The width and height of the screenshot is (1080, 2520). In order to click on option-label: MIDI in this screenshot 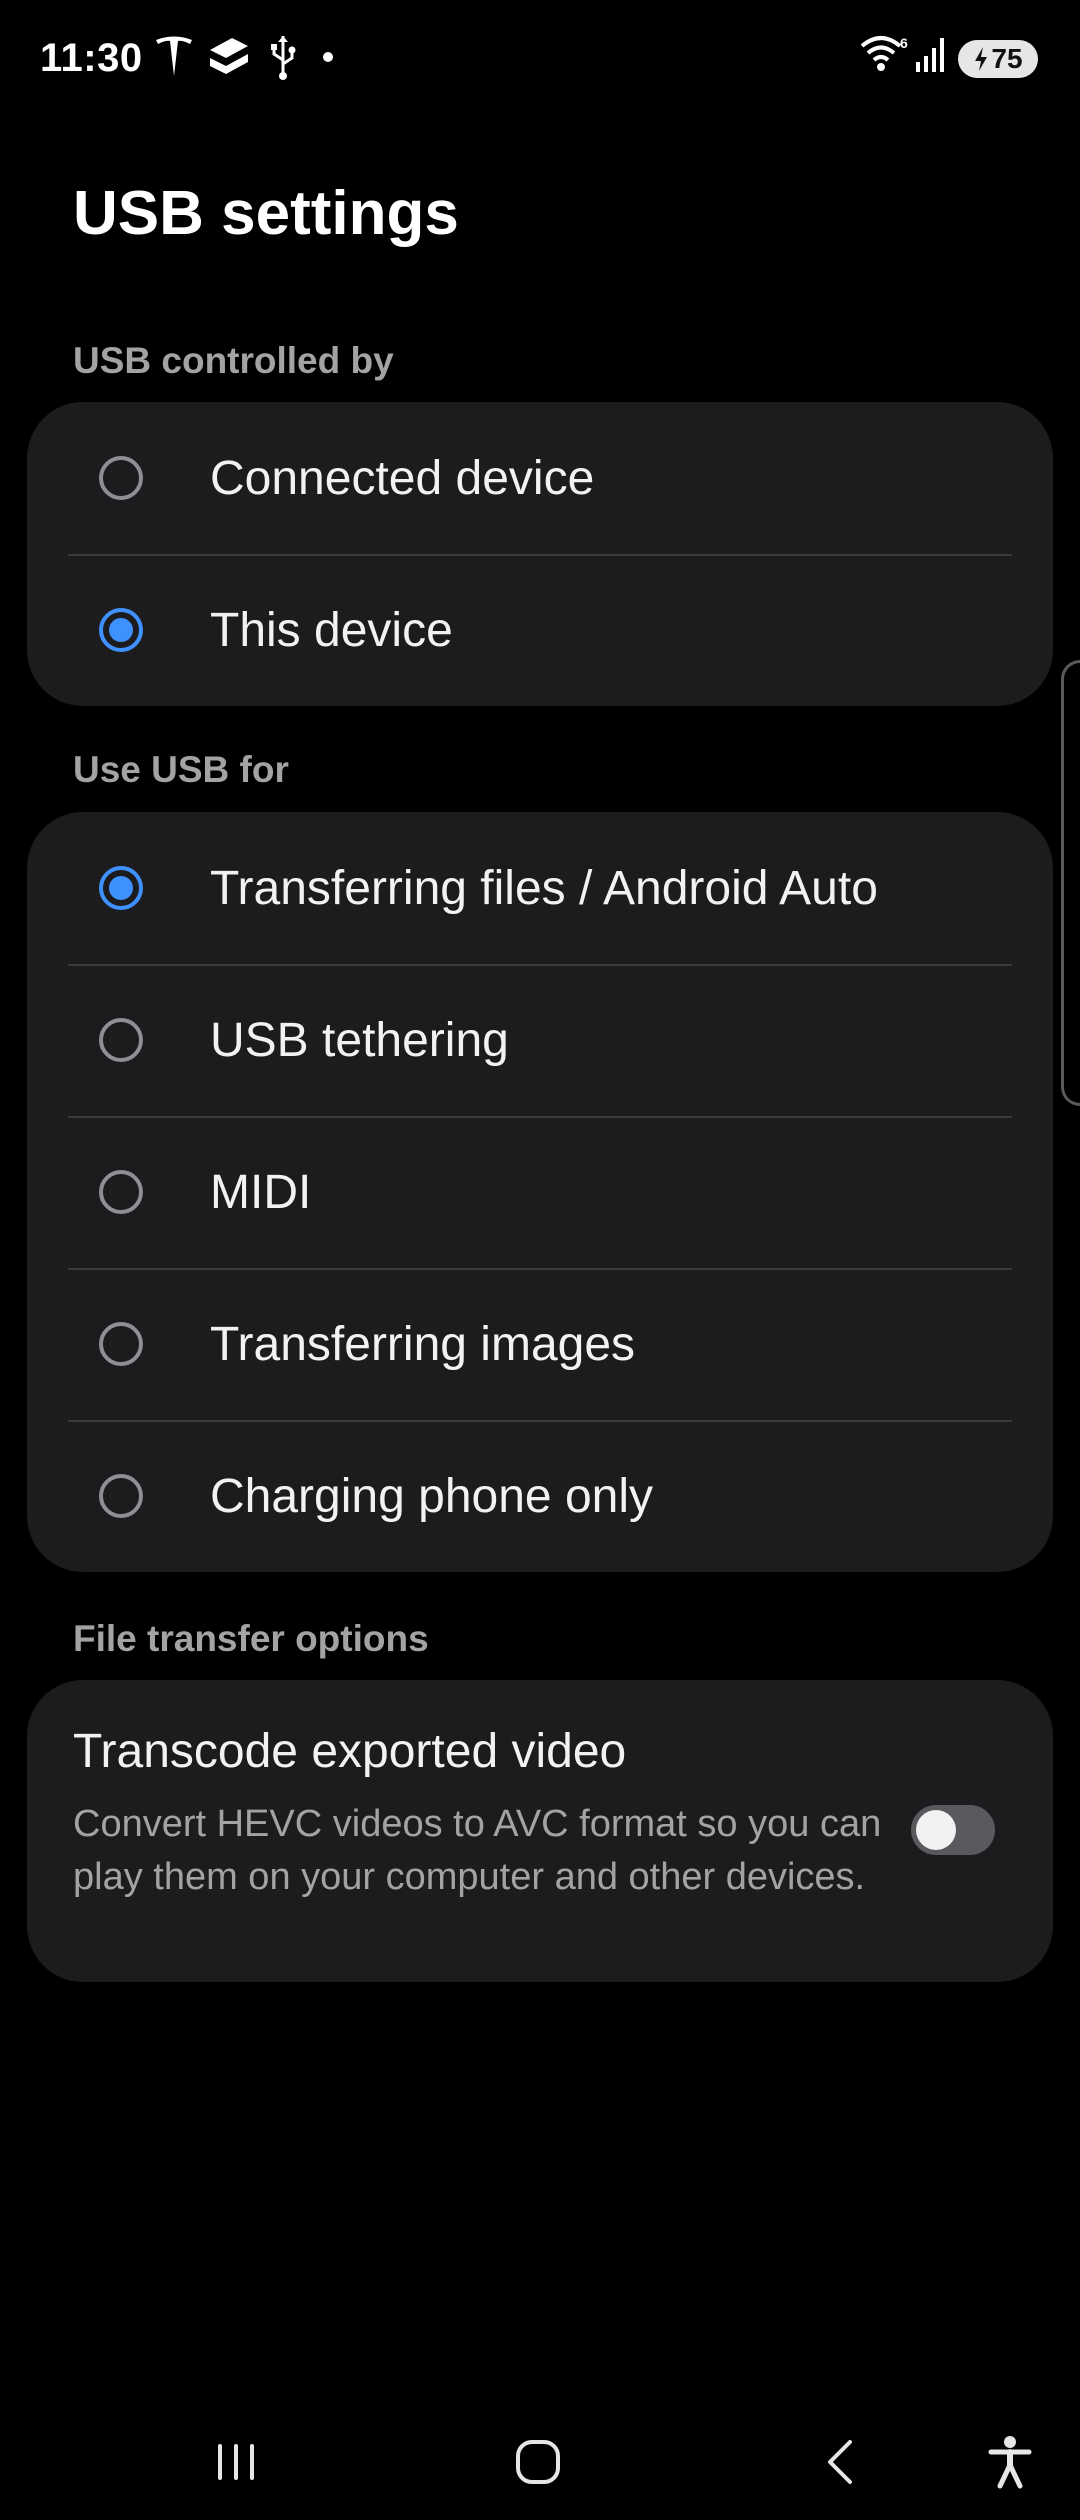, I will do `click(261, 1192)`.